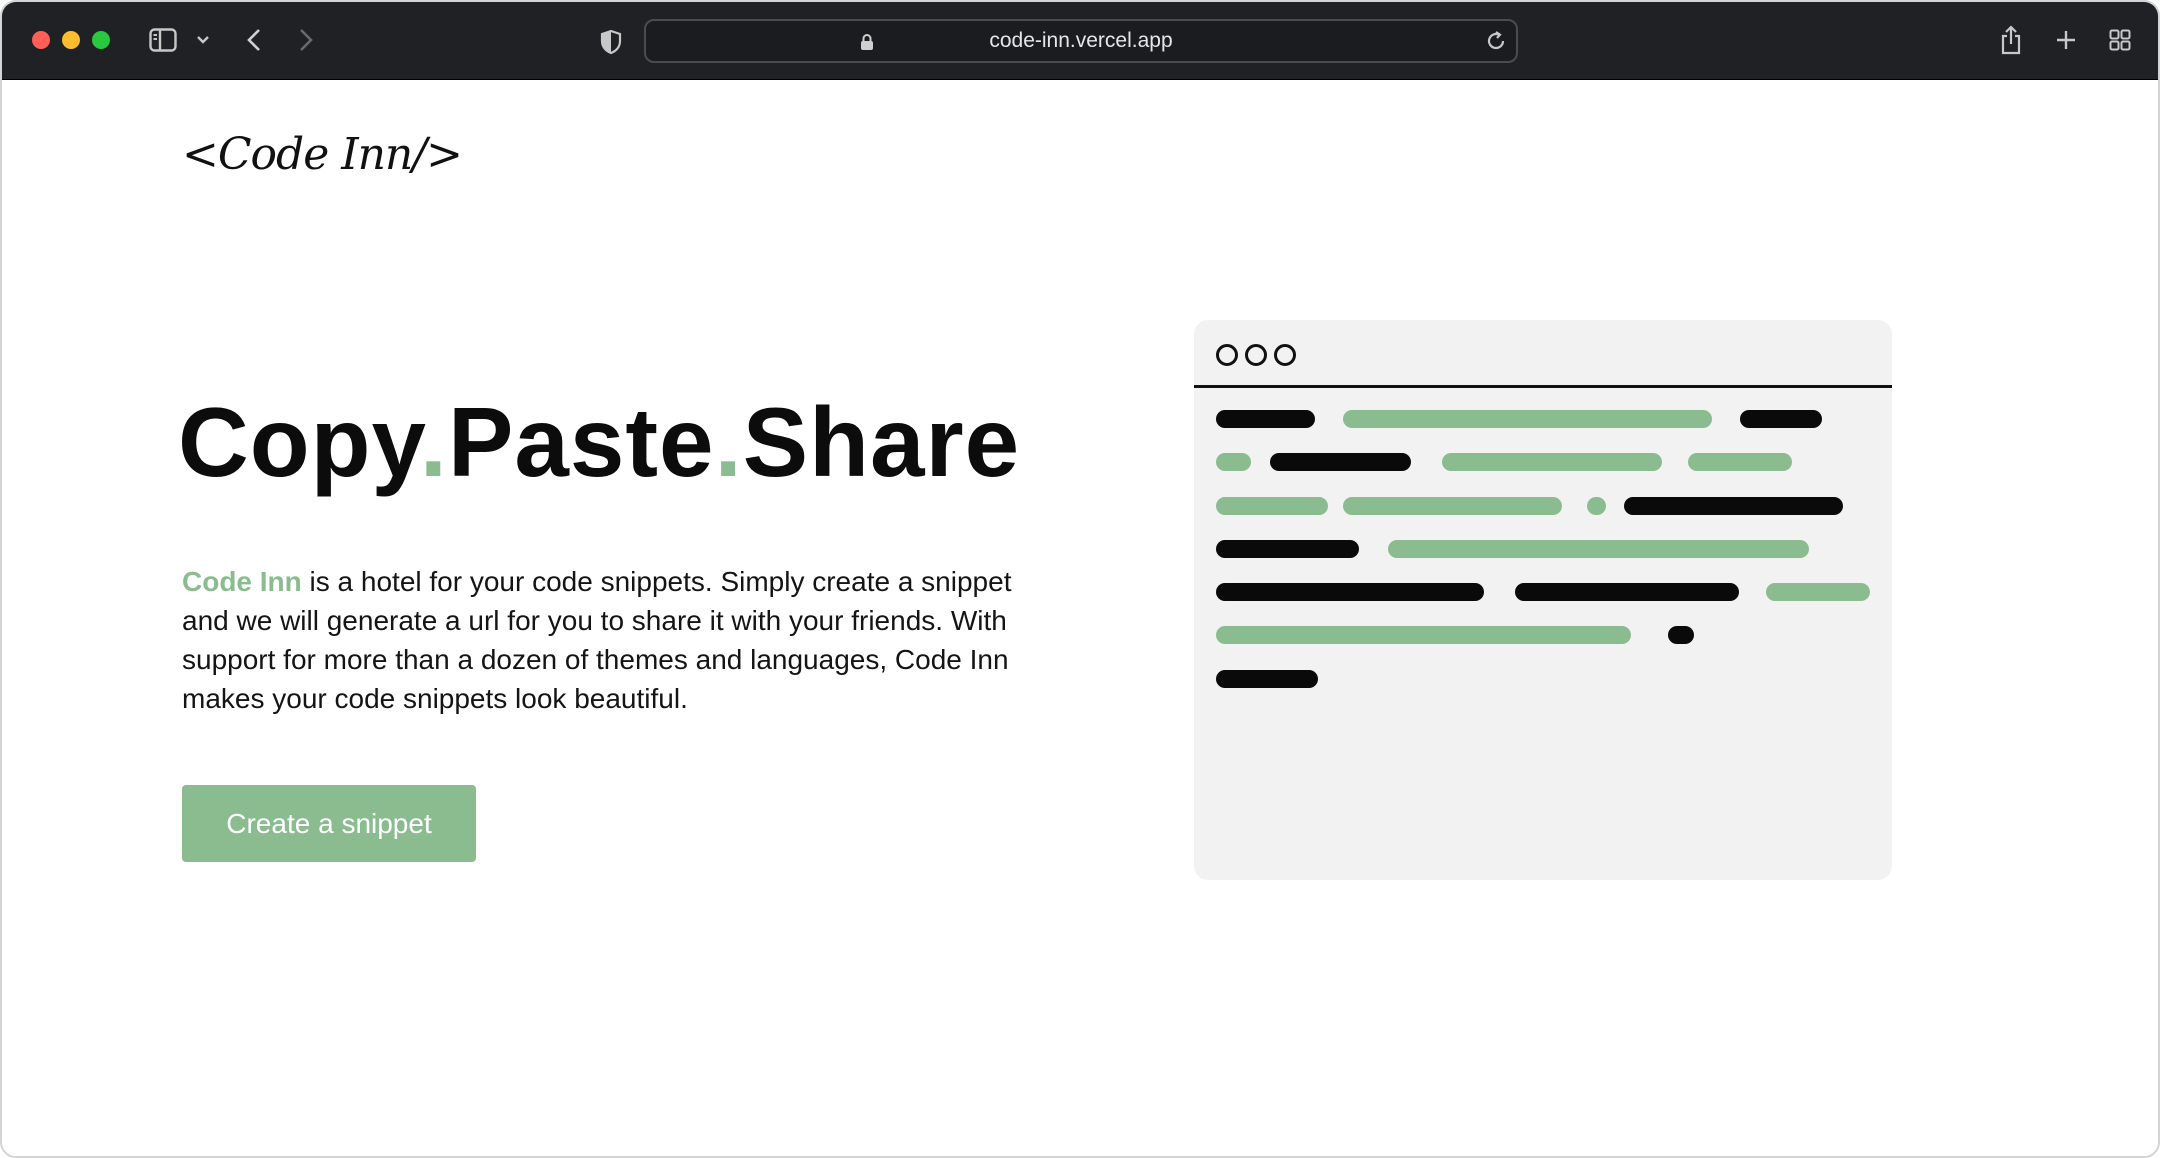 This screenshot has width=2160, height=1158. What do you see at coordinates (322, 154) in the screenshot?
I see `site-logo: <Code Inn/>` at bounding box center [322, 154].